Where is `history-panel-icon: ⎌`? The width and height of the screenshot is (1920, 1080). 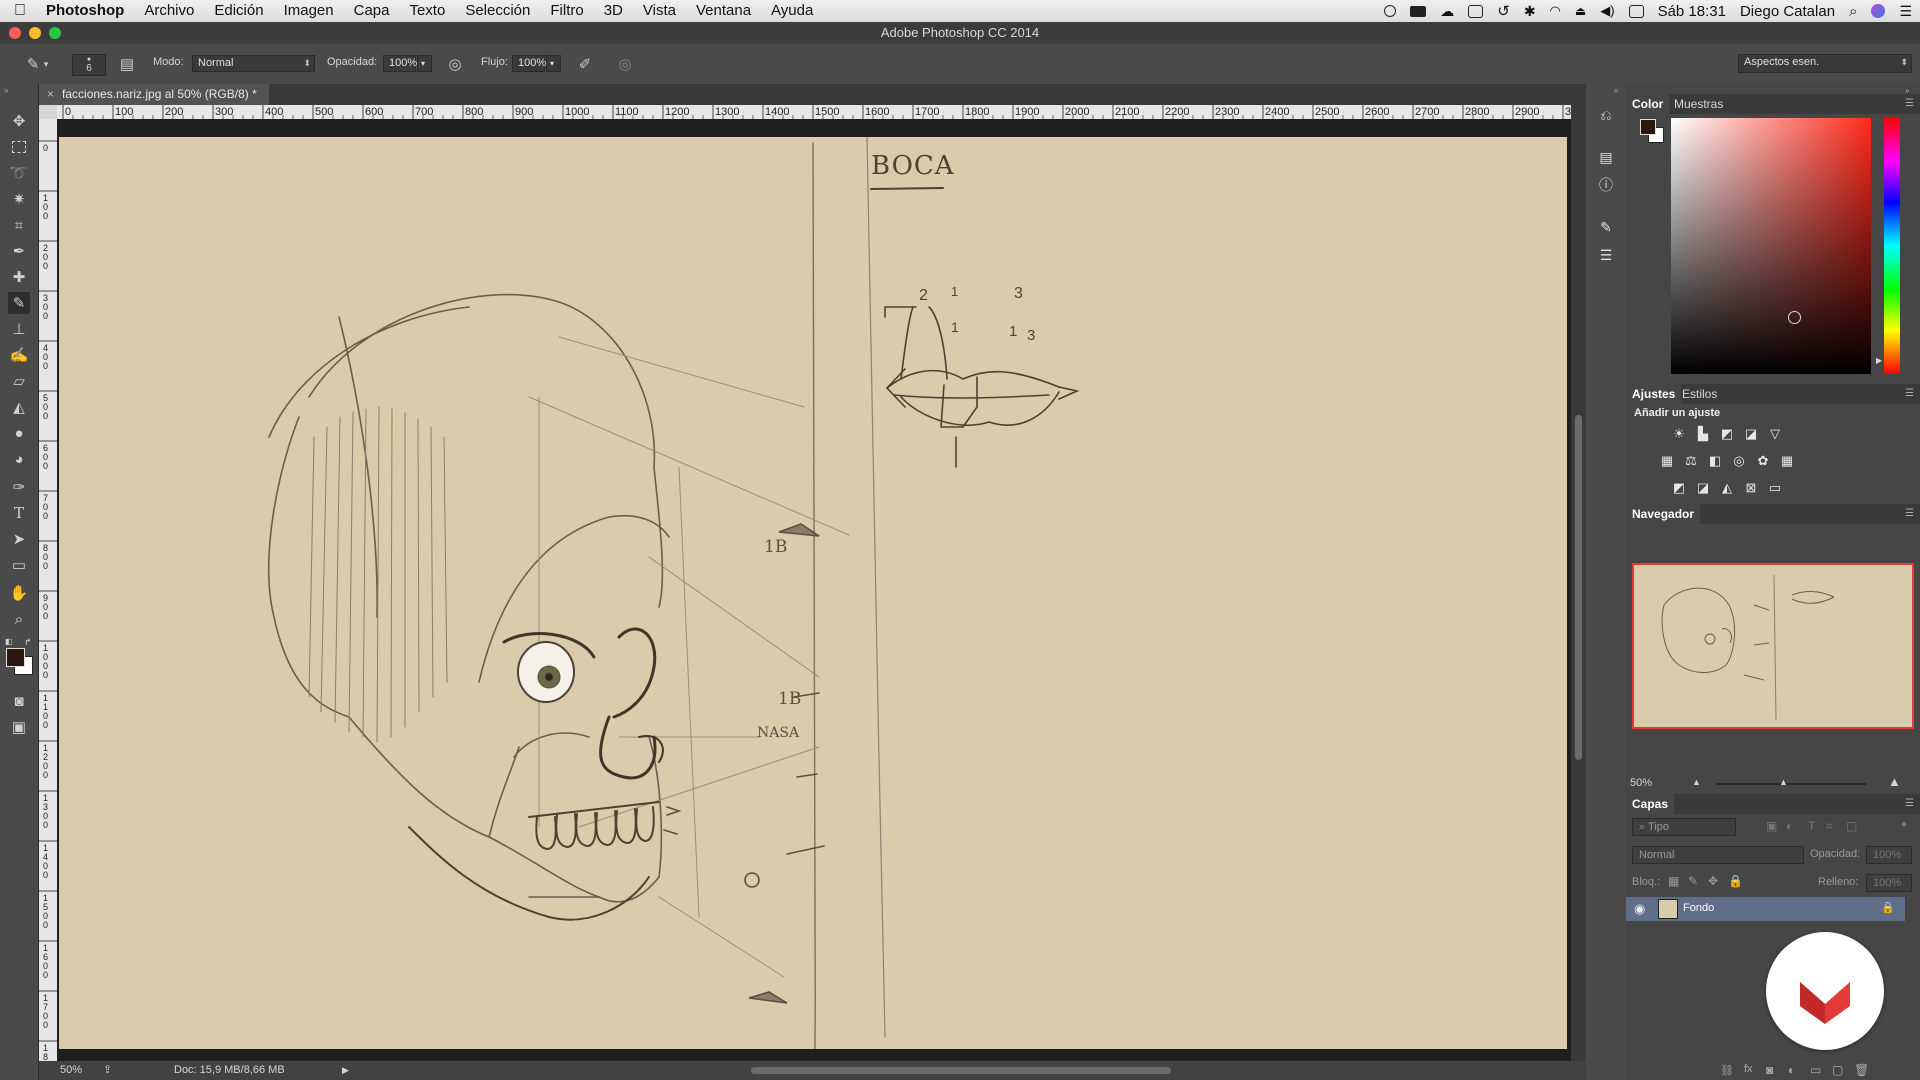
history-panel-icon: ⎌ is located at coordinates (1606, 115).